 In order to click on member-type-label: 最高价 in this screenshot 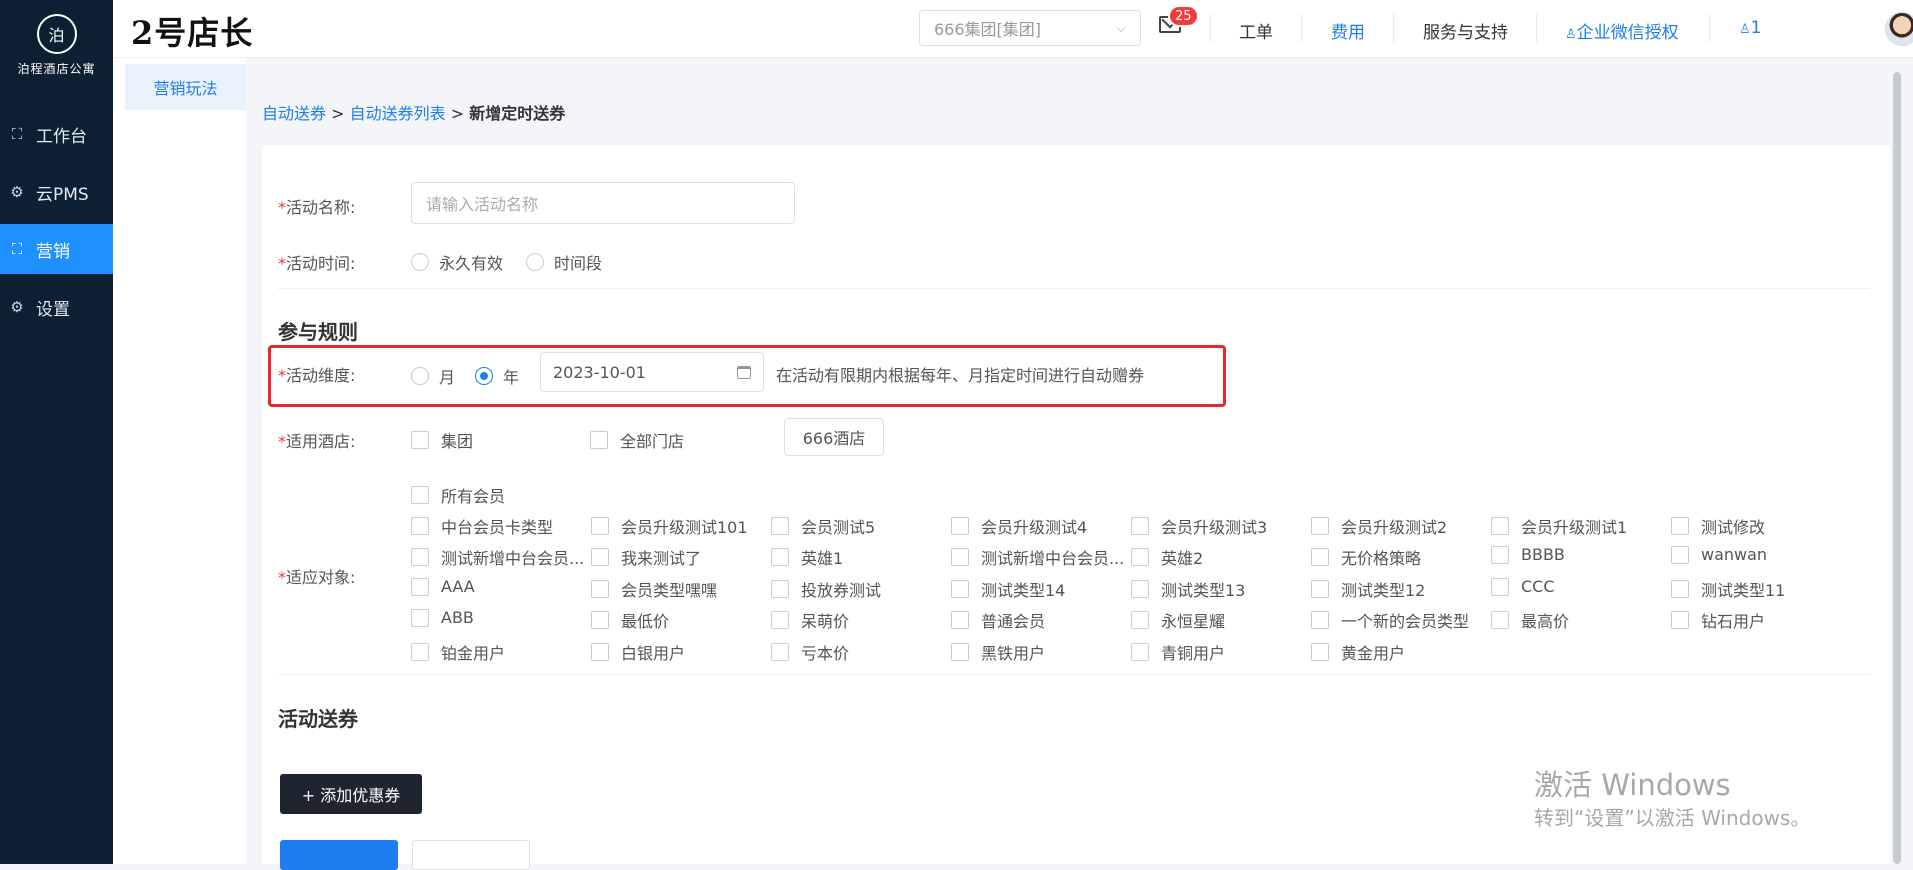, I will do `click(1545, 621)`.